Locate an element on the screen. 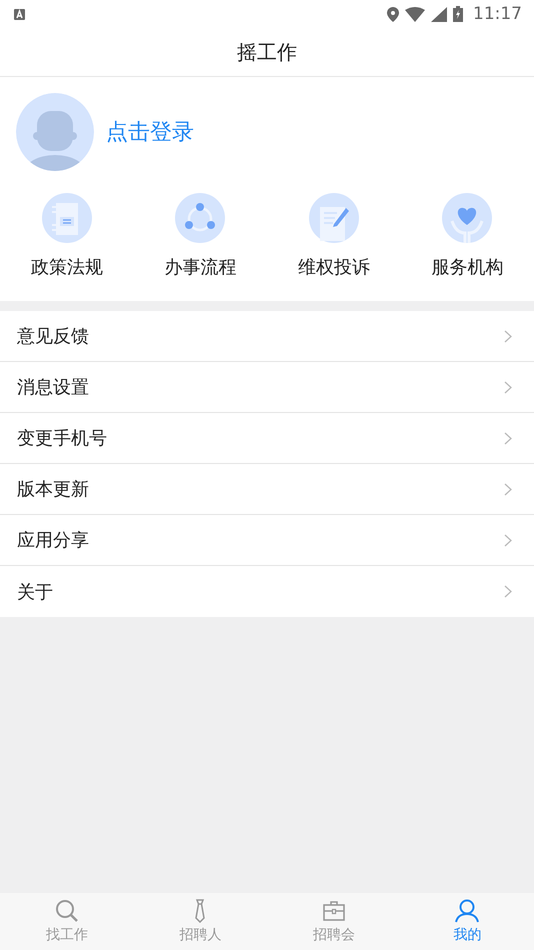  person-icon is located at coordinates (467, 911).